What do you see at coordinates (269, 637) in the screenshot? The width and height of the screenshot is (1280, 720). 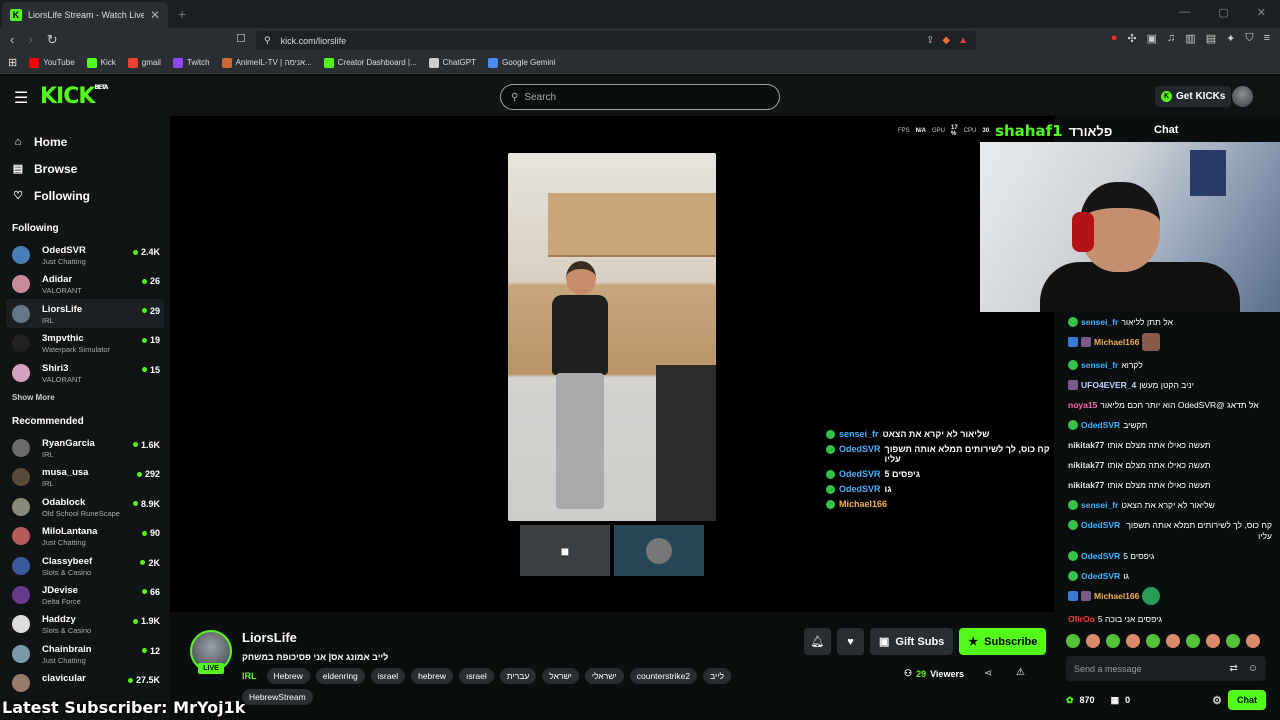 I see `streamer-name: LiorsLife` at bounding box center [269, 637].